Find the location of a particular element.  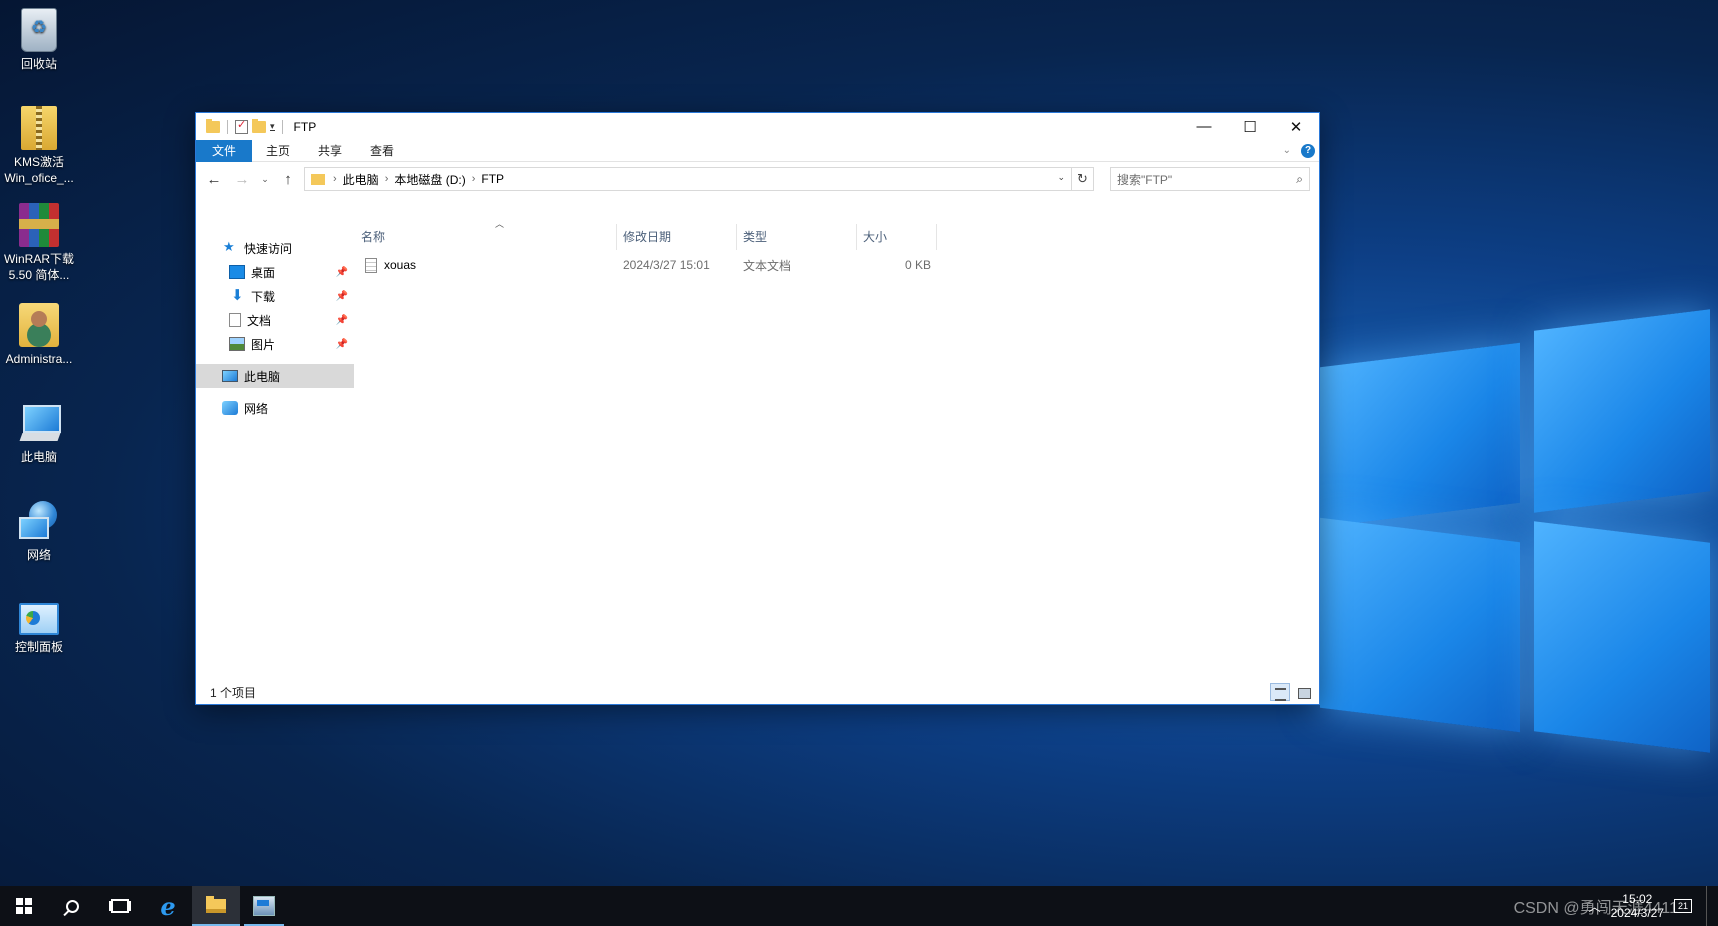

show-desktop-button is located at coordinates (1708, 906).